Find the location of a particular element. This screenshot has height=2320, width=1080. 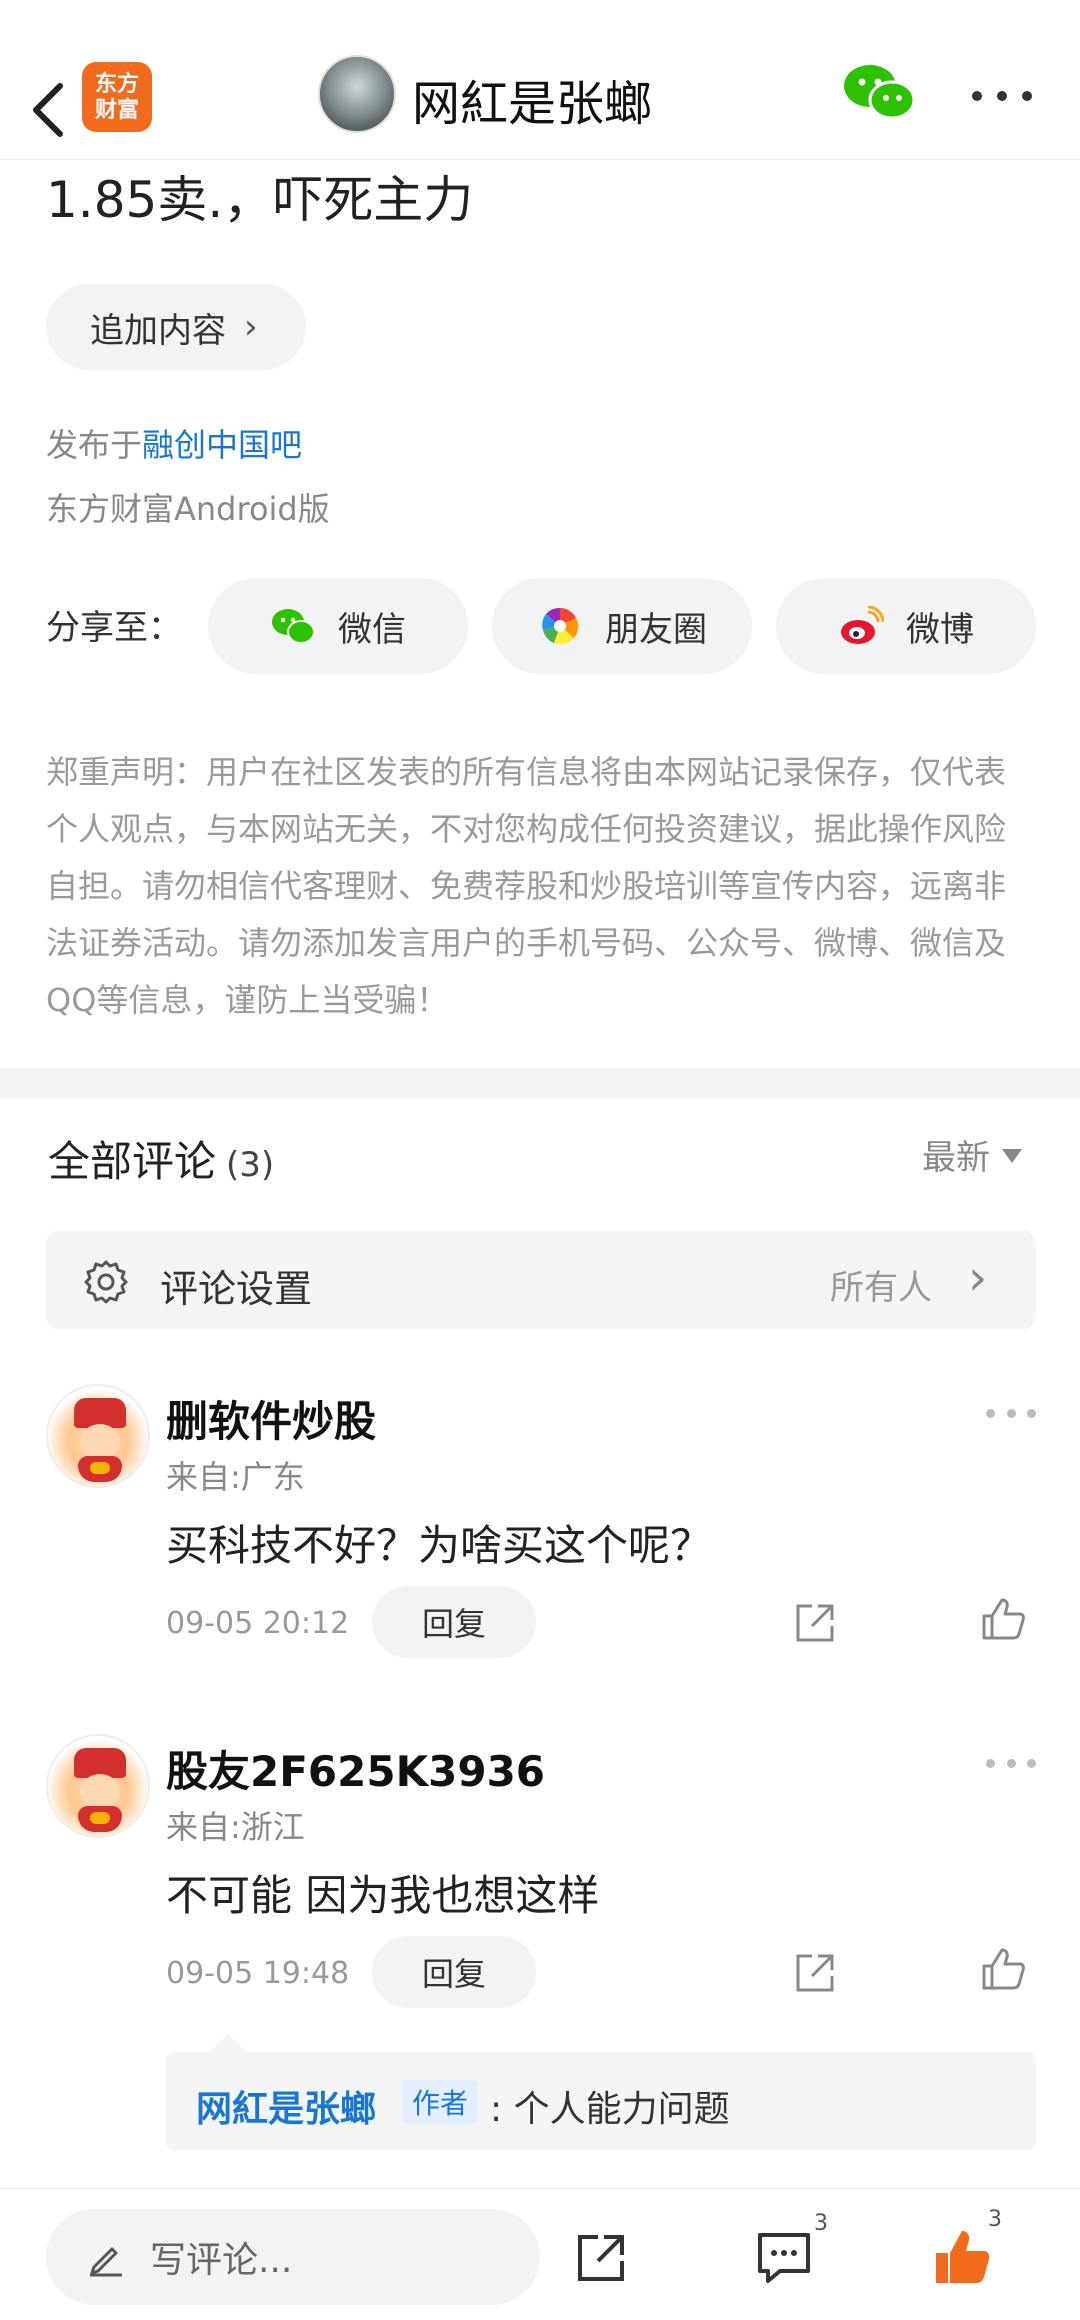

more-options-button is located at coordinates (1002, 96).